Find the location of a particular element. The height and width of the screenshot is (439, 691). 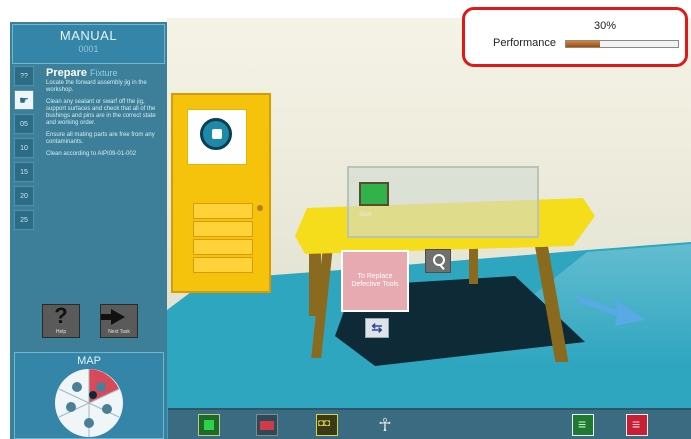

step-tab: 25 is located at coordinates (24, 220).